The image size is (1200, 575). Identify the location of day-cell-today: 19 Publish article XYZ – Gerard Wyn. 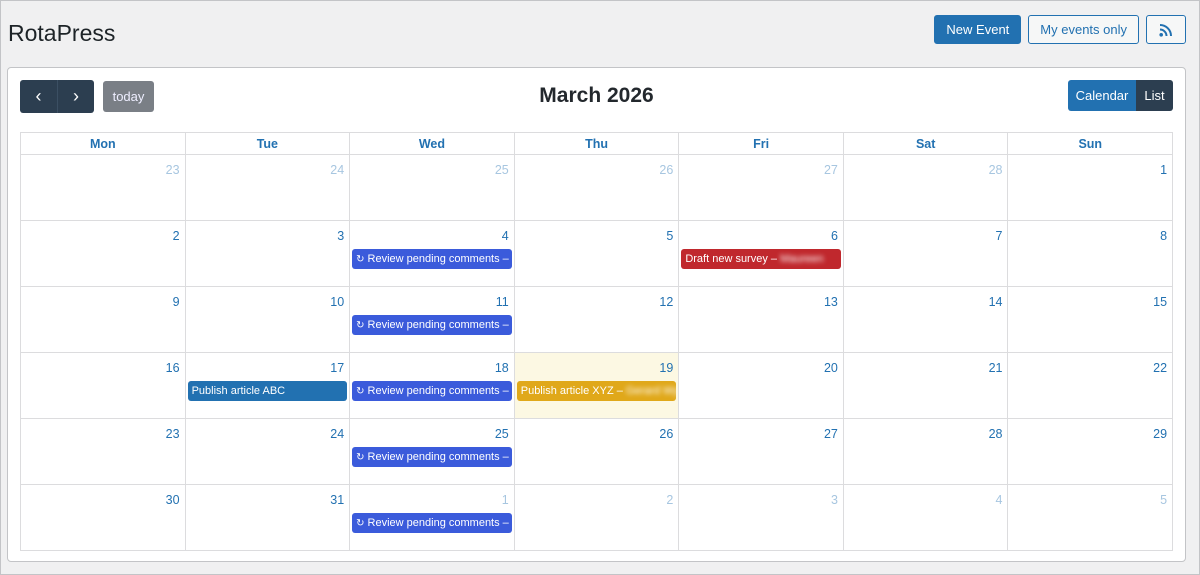
(596, 385).